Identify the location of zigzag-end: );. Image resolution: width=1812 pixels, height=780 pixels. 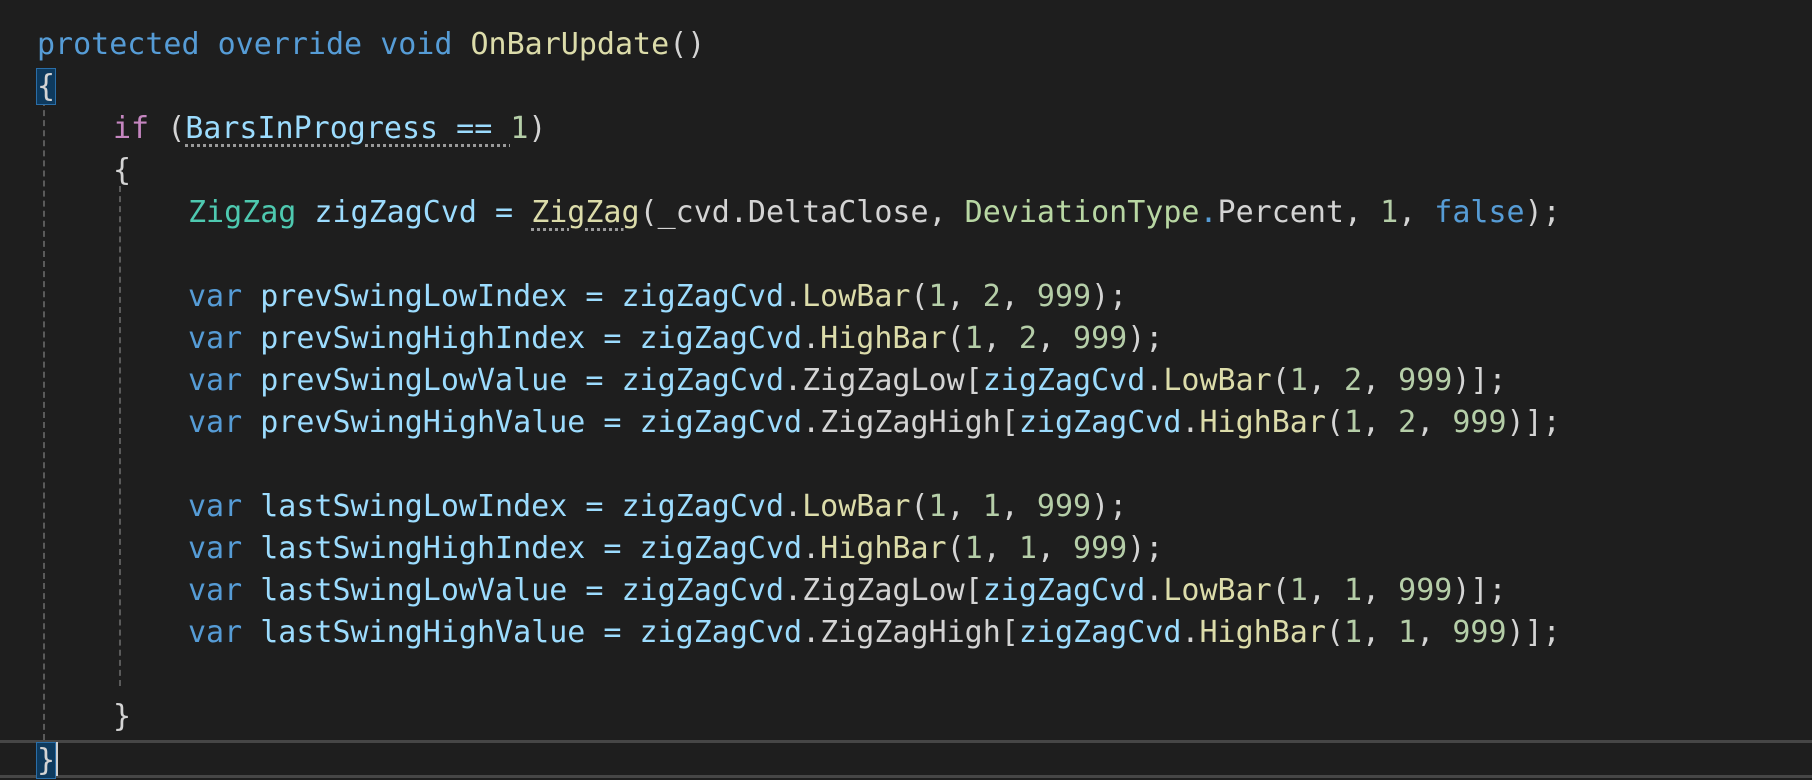
(1542, 212).